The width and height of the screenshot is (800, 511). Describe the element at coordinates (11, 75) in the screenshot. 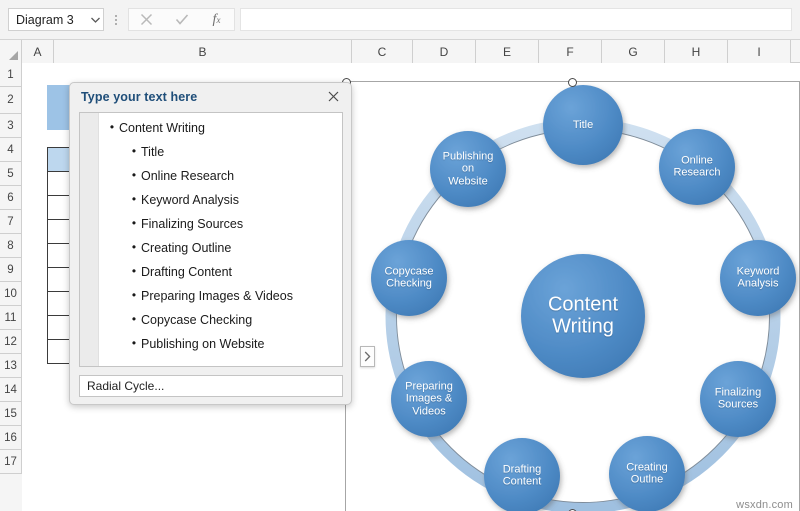

I see `row-header-1: 1` at that location.